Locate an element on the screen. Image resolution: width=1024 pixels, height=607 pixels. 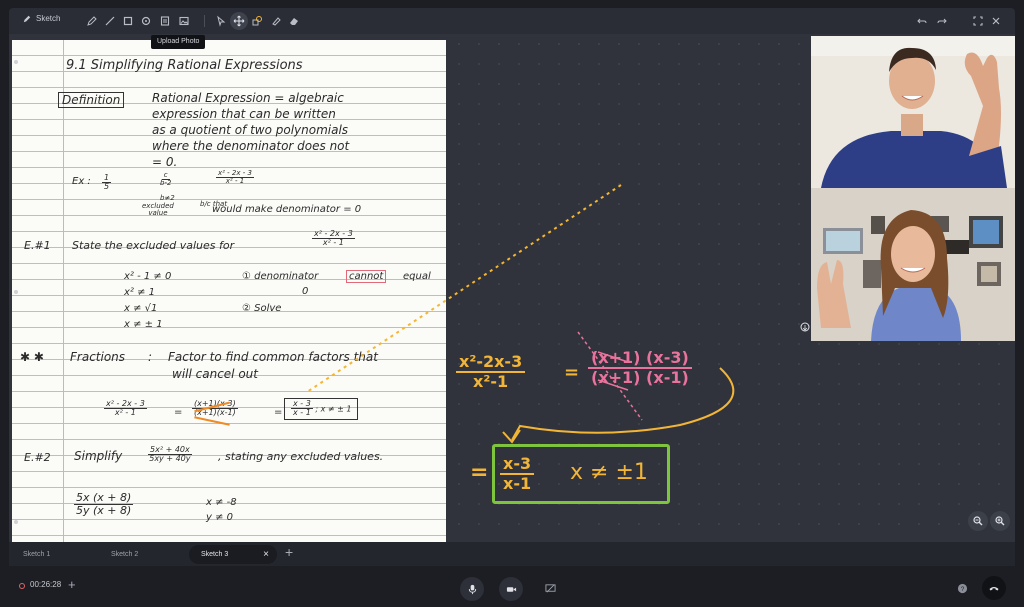
whiteboard-answer-fraction: x-3 x-1 is located at coordinates (517, 473).